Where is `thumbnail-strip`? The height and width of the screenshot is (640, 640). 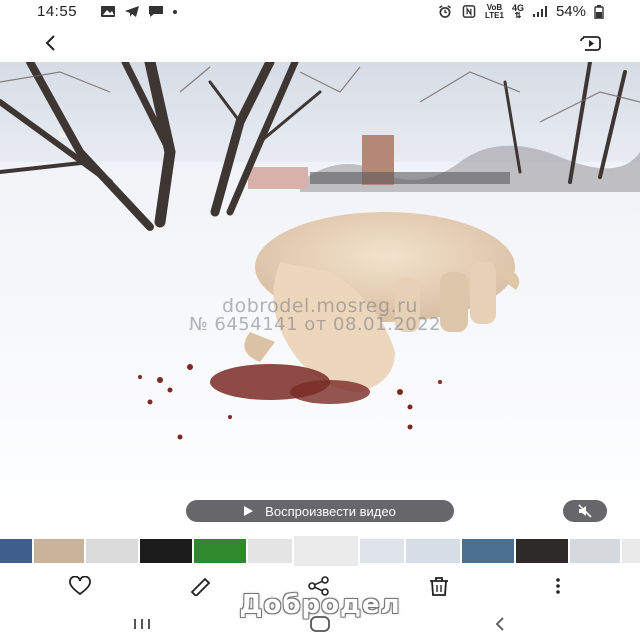 thumbnail-strip is located at coordinates (320, 551).